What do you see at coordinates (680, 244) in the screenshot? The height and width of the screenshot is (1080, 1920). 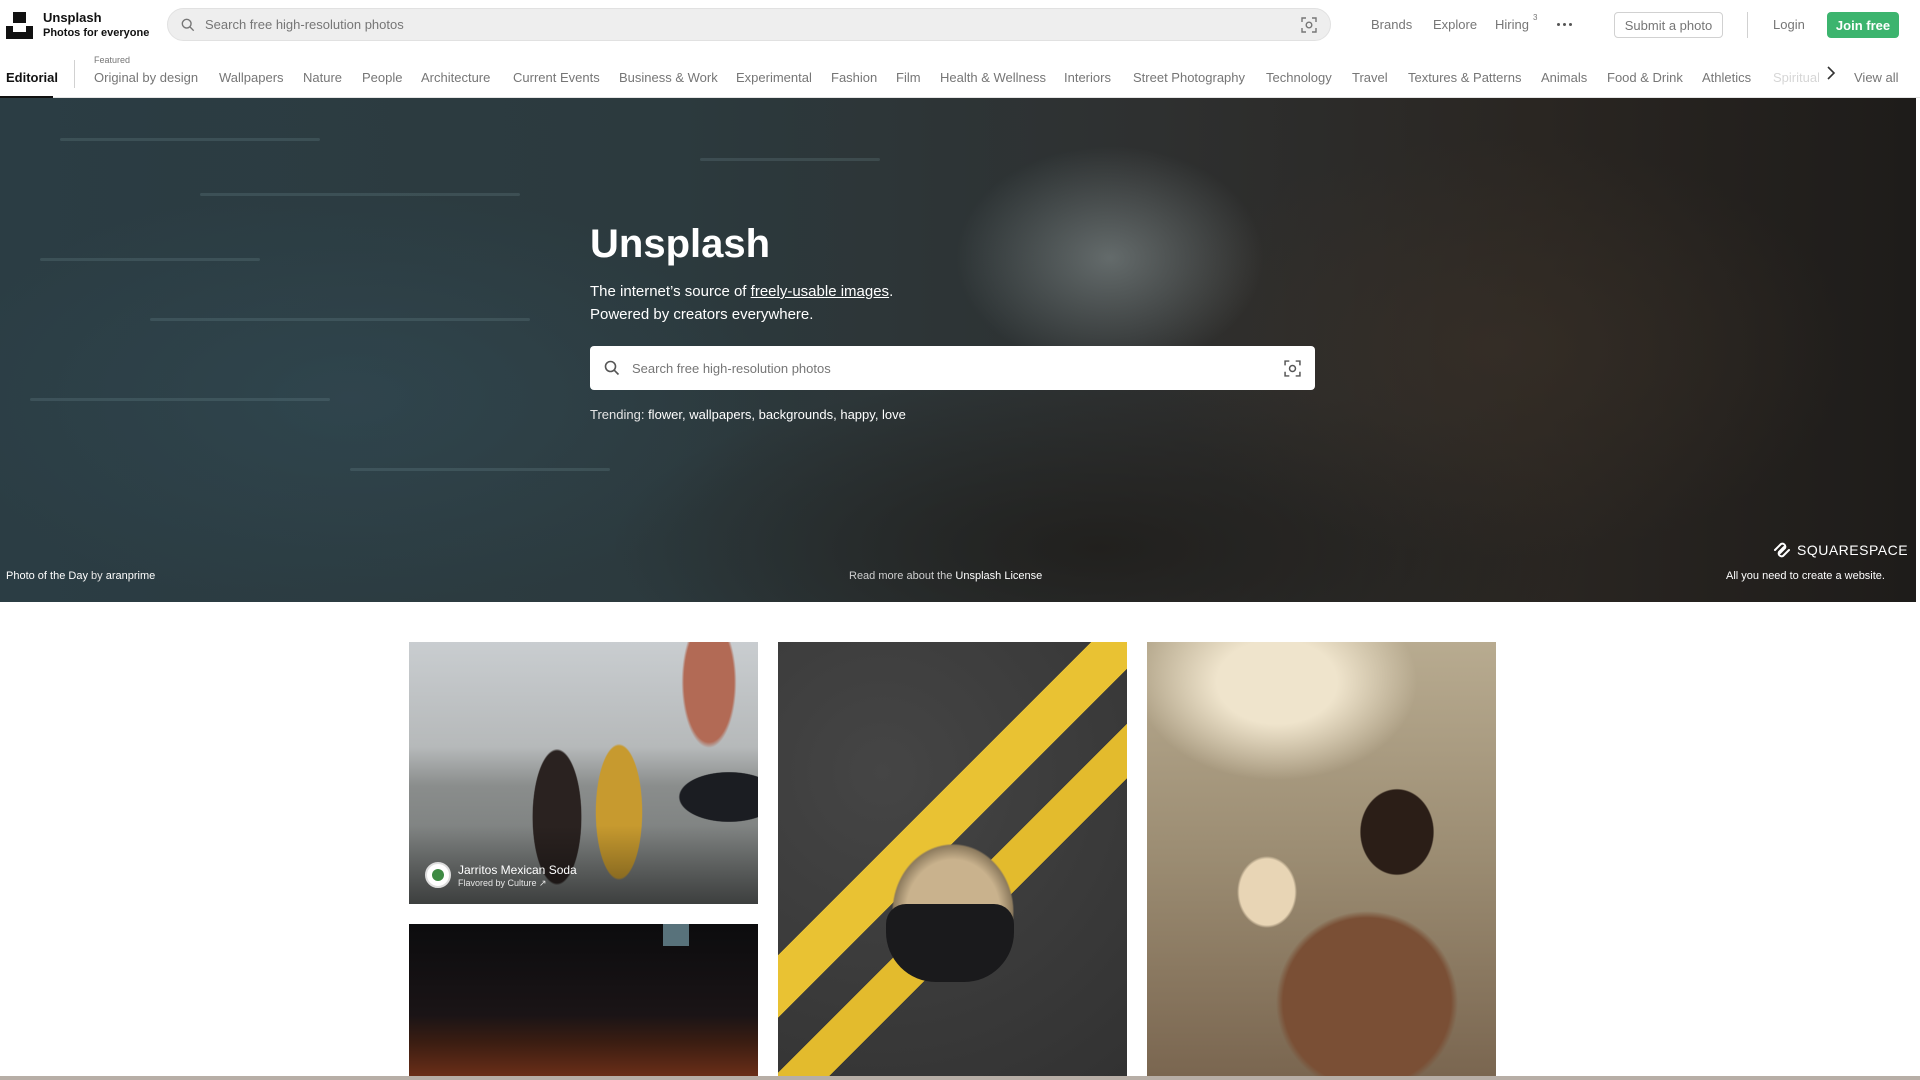 I see `hero-title: Unsplash` at bounding box center [680, 244].